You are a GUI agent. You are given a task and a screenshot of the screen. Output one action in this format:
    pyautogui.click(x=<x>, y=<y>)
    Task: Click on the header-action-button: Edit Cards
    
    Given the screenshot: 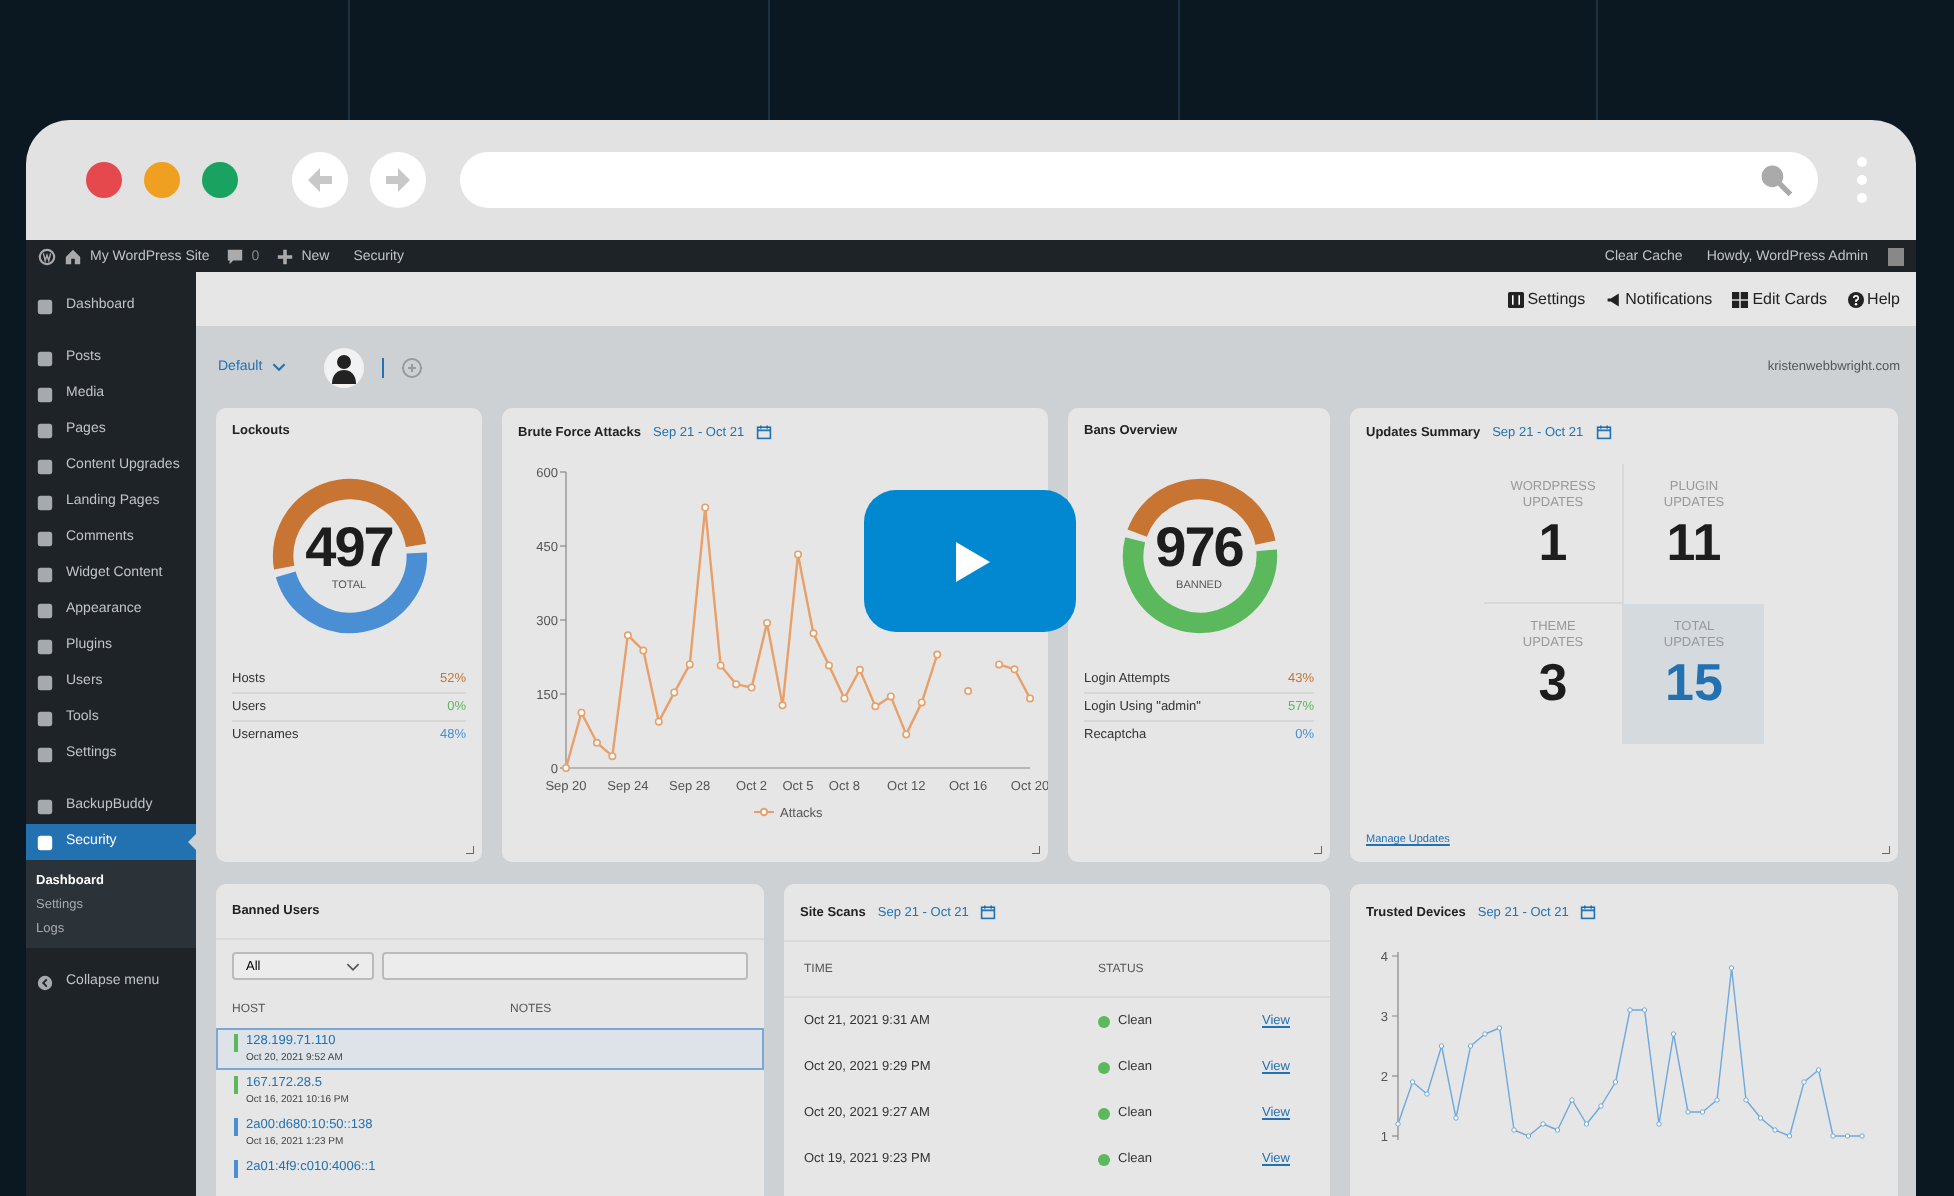 What is the action you would take?
    pyautogui.click(x=1780, y=299)
    